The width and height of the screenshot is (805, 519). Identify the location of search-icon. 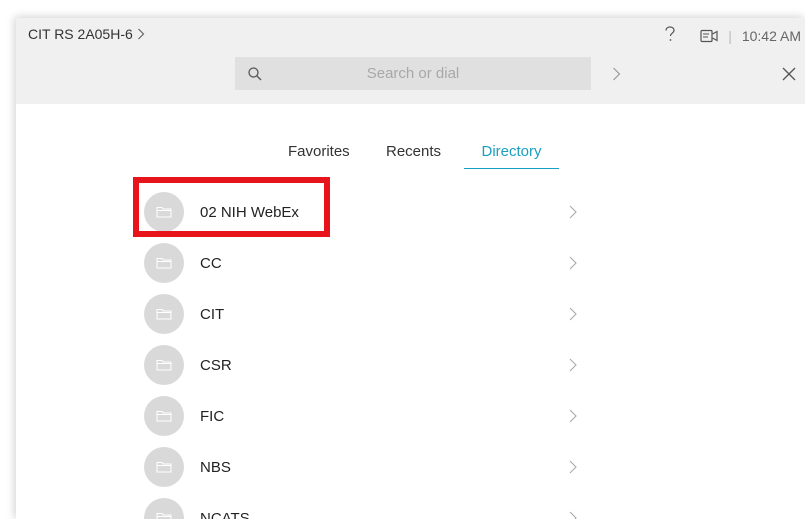
(255, 73).